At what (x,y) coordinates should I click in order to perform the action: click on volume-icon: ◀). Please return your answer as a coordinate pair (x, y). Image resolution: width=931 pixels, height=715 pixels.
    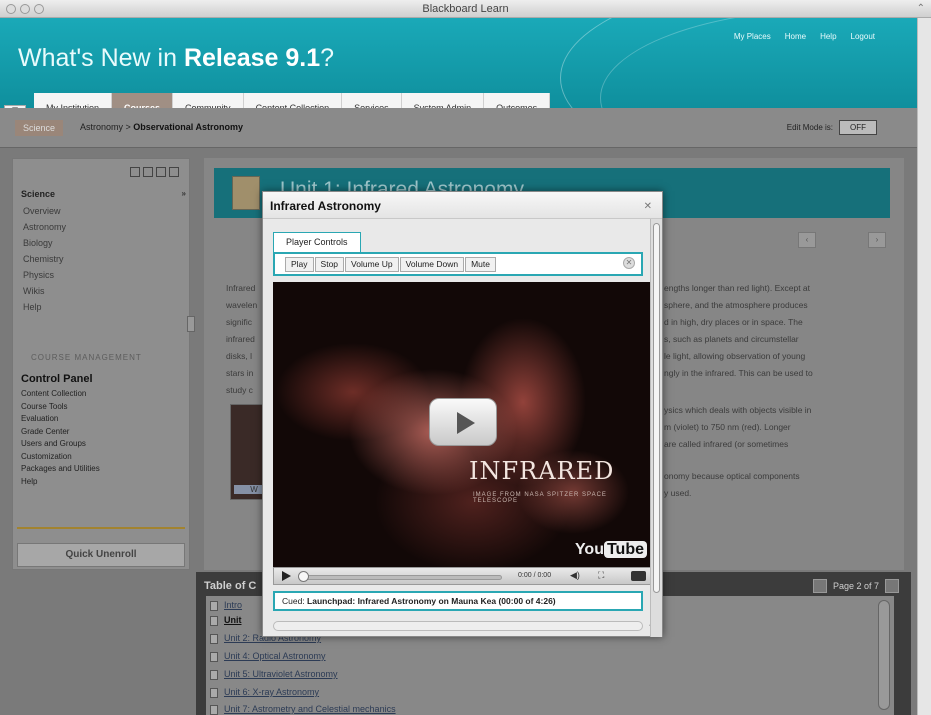
    Looking at the image, I should click on (575, 575).